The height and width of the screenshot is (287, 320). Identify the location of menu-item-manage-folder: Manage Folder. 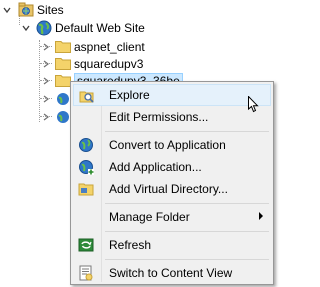
(172, 217).